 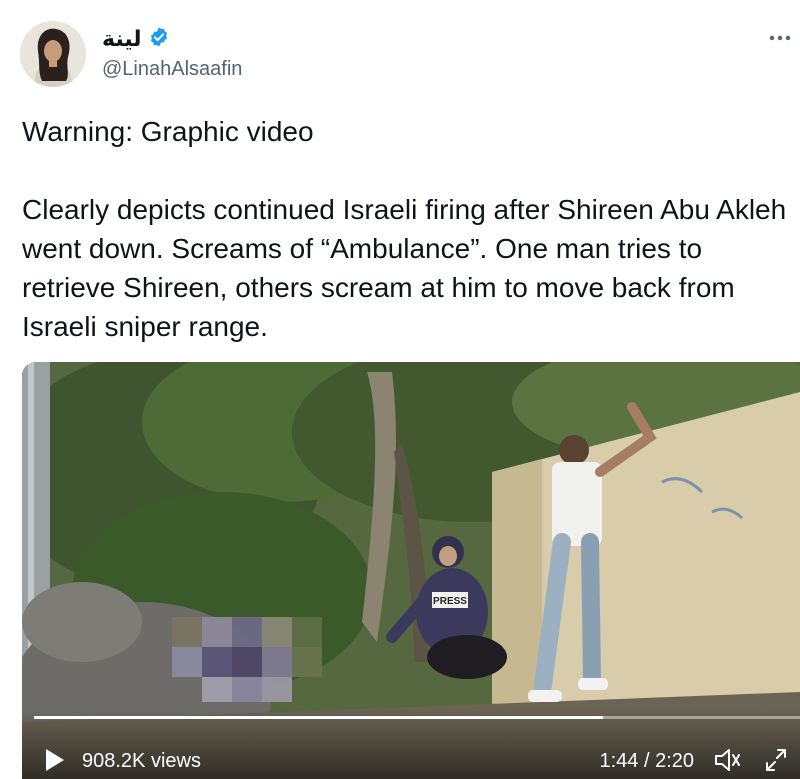 What do you see at coordinates (319, 717) in the screenshot?
I see `video-progress-fill` at bounding box center [319, 717].